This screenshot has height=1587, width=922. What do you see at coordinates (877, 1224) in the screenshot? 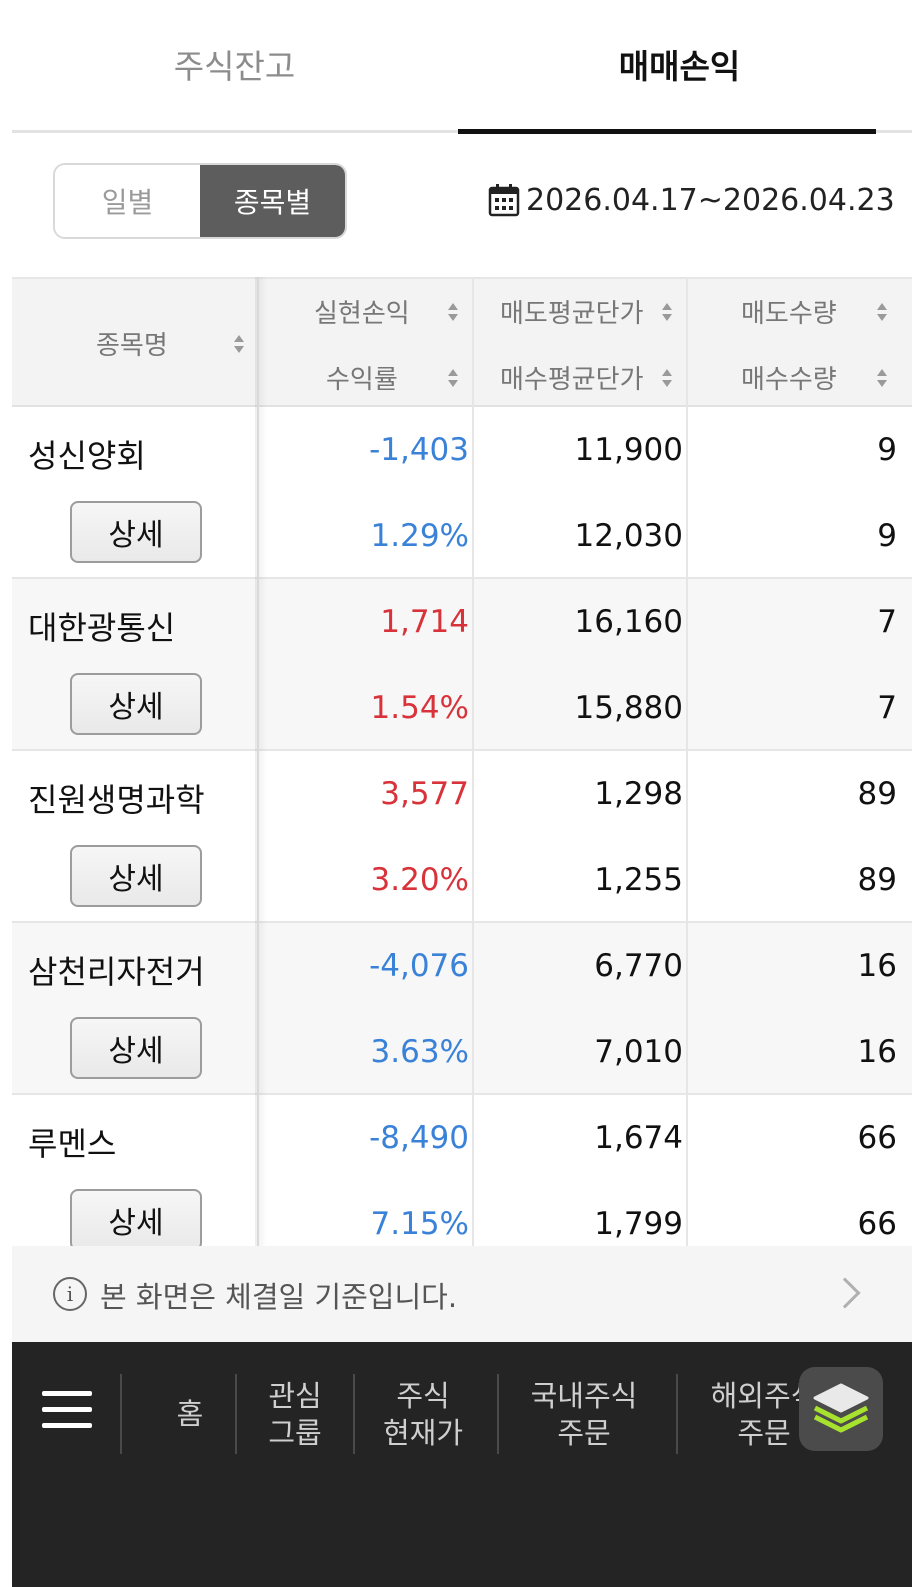
I see `buy-qty-value: 66` at bounding box center [877, 1224].